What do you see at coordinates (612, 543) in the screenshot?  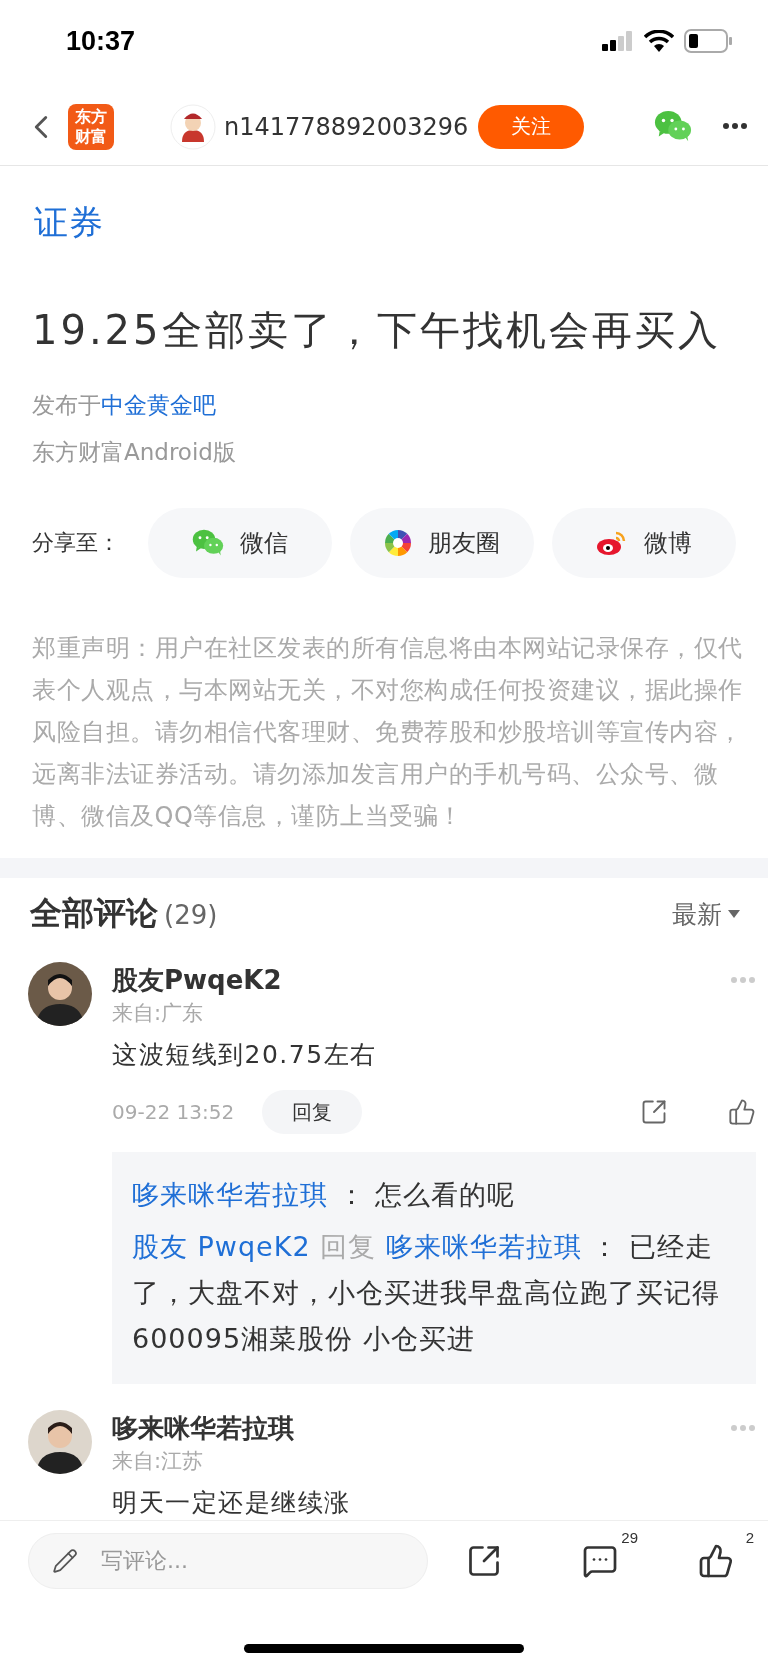 I see `weibo-icon` at bounding box center [612, 543].